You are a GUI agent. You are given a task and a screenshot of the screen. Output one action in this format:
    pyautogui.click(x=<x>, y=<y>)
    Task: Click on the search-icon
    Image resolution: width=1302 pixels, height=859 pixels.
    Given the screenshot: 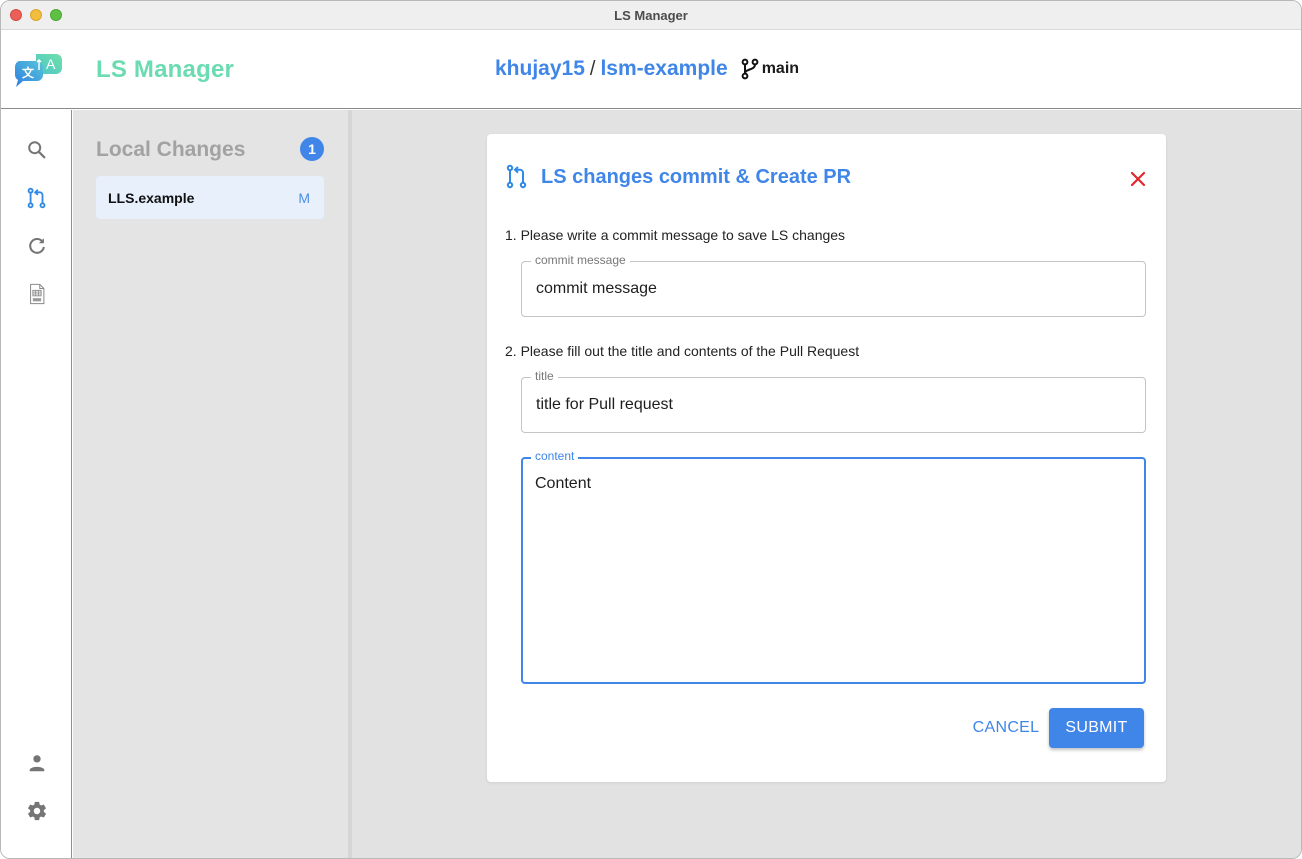 What is the action you would take?
    pyautogui.click(x=37, y=150)
    